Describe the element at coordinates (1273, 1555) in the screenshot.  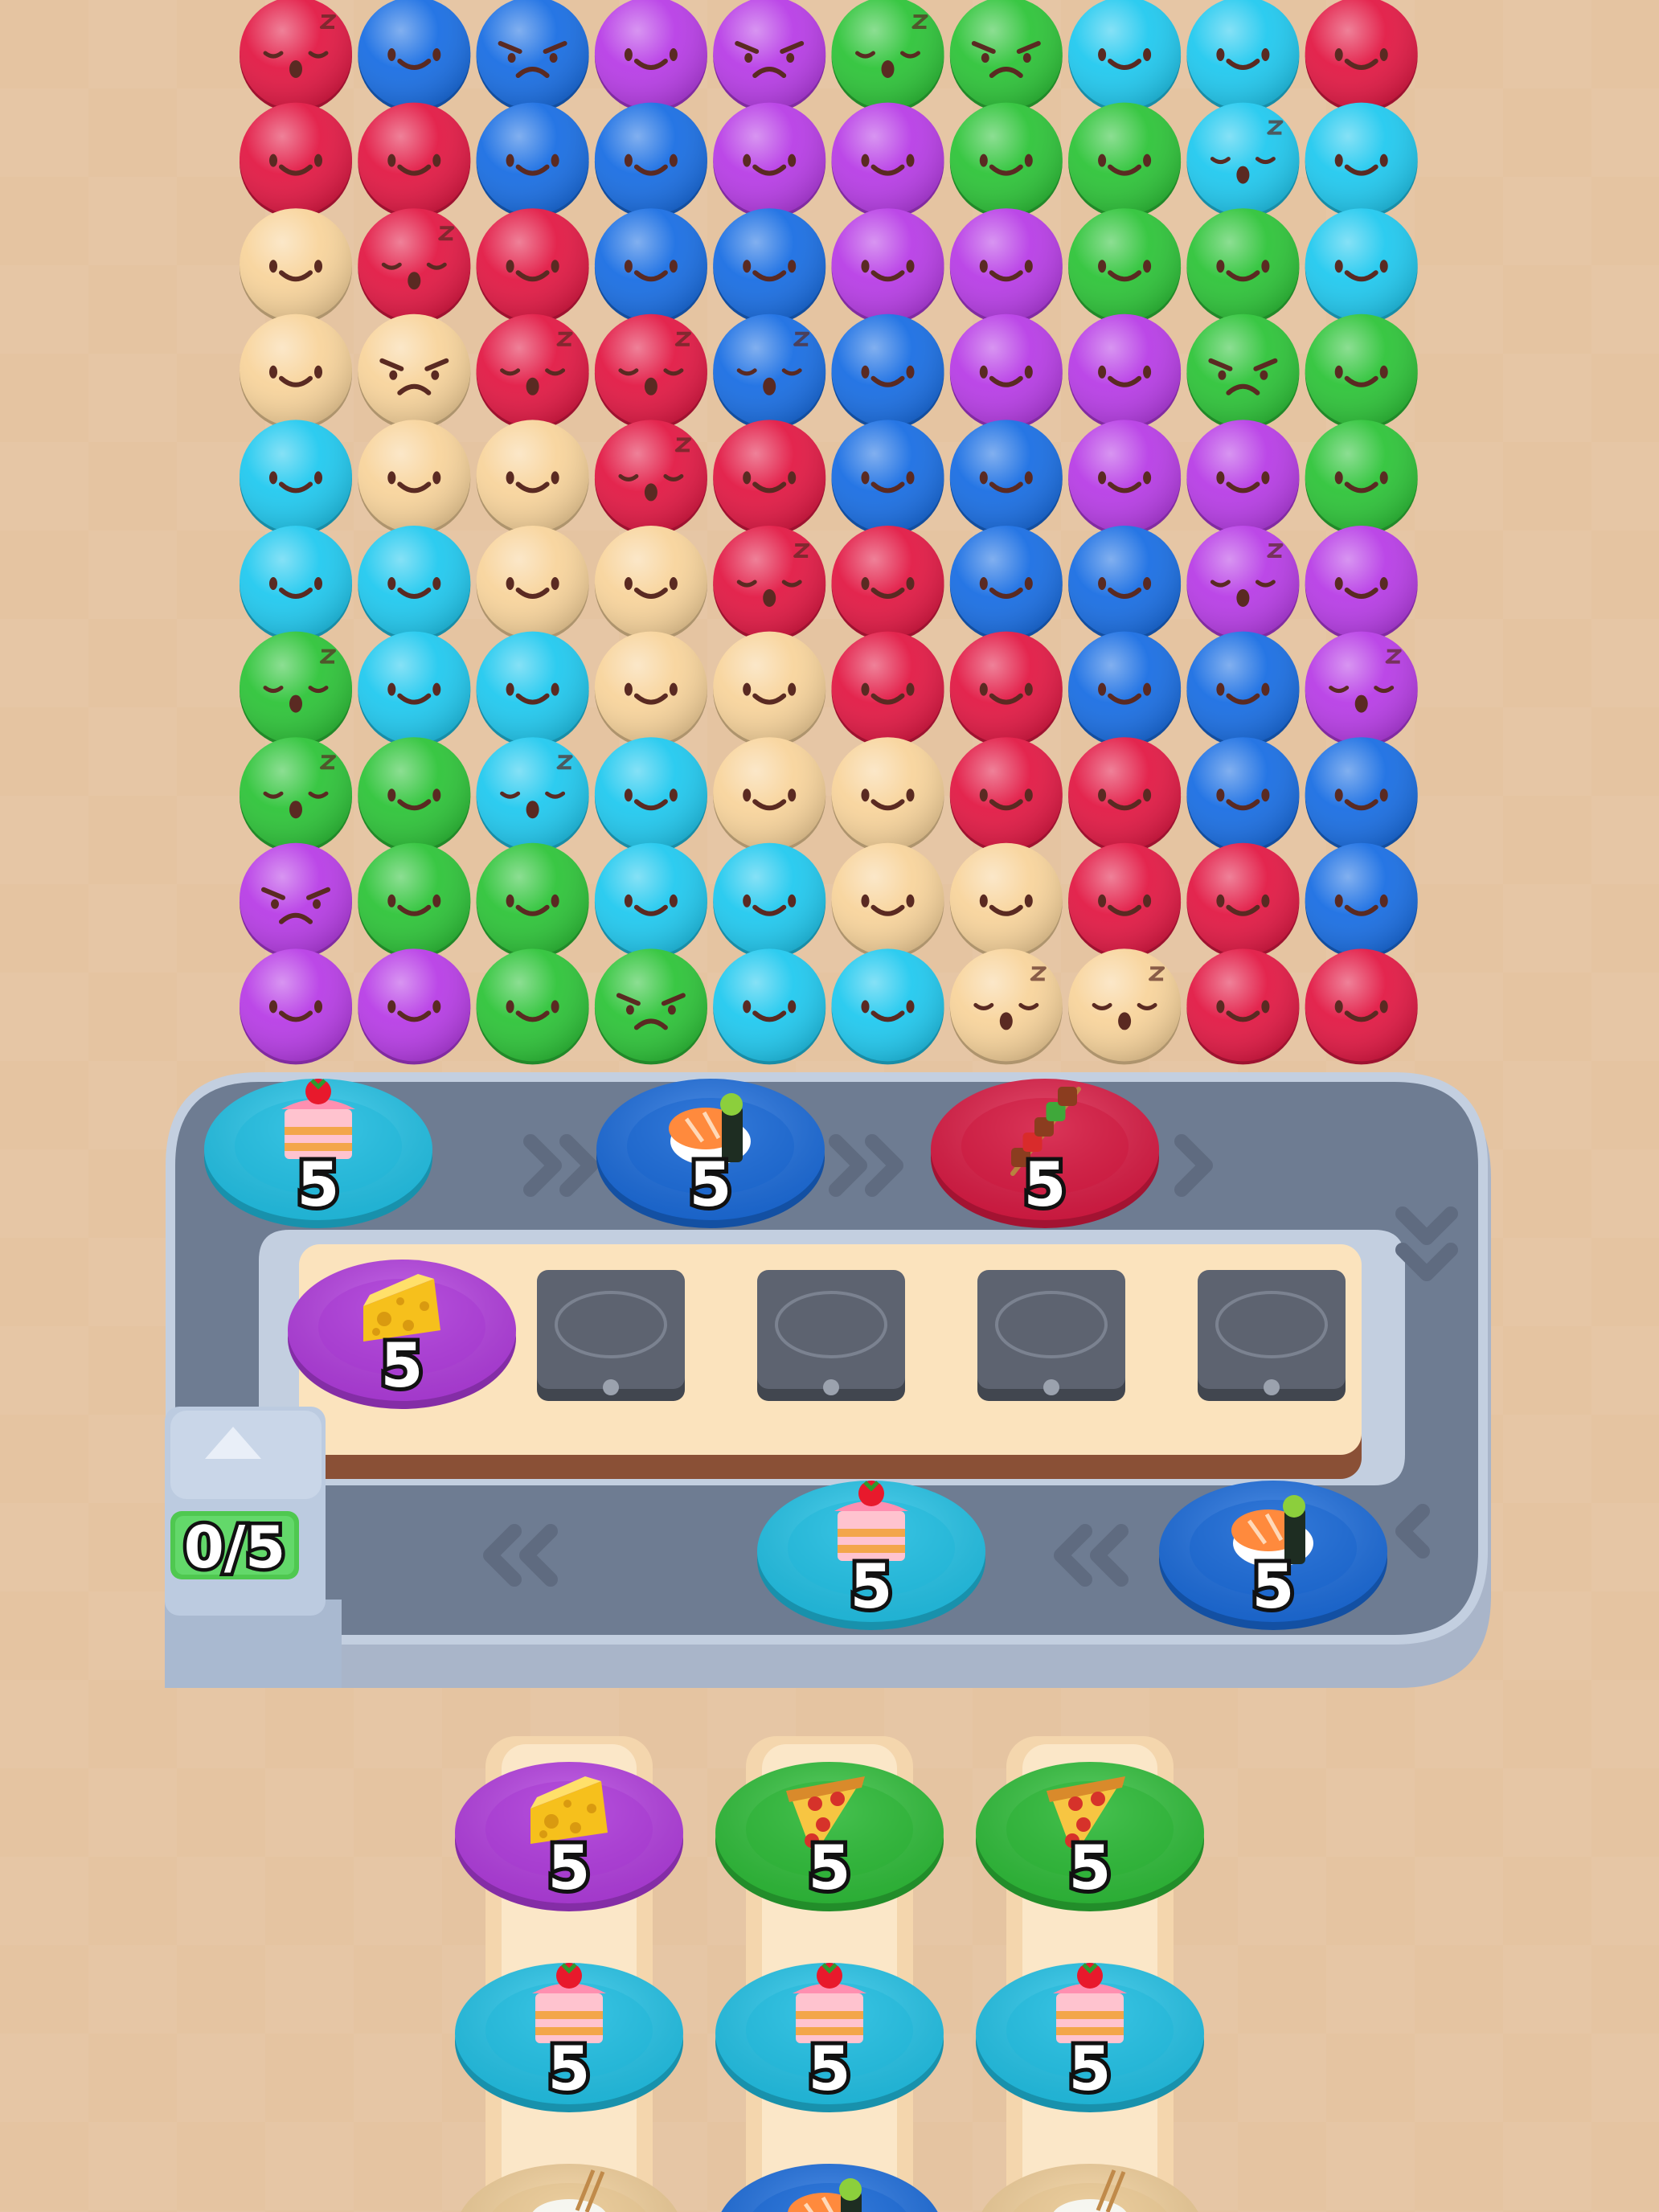
I see `belt-plate-5: 5` at that location.